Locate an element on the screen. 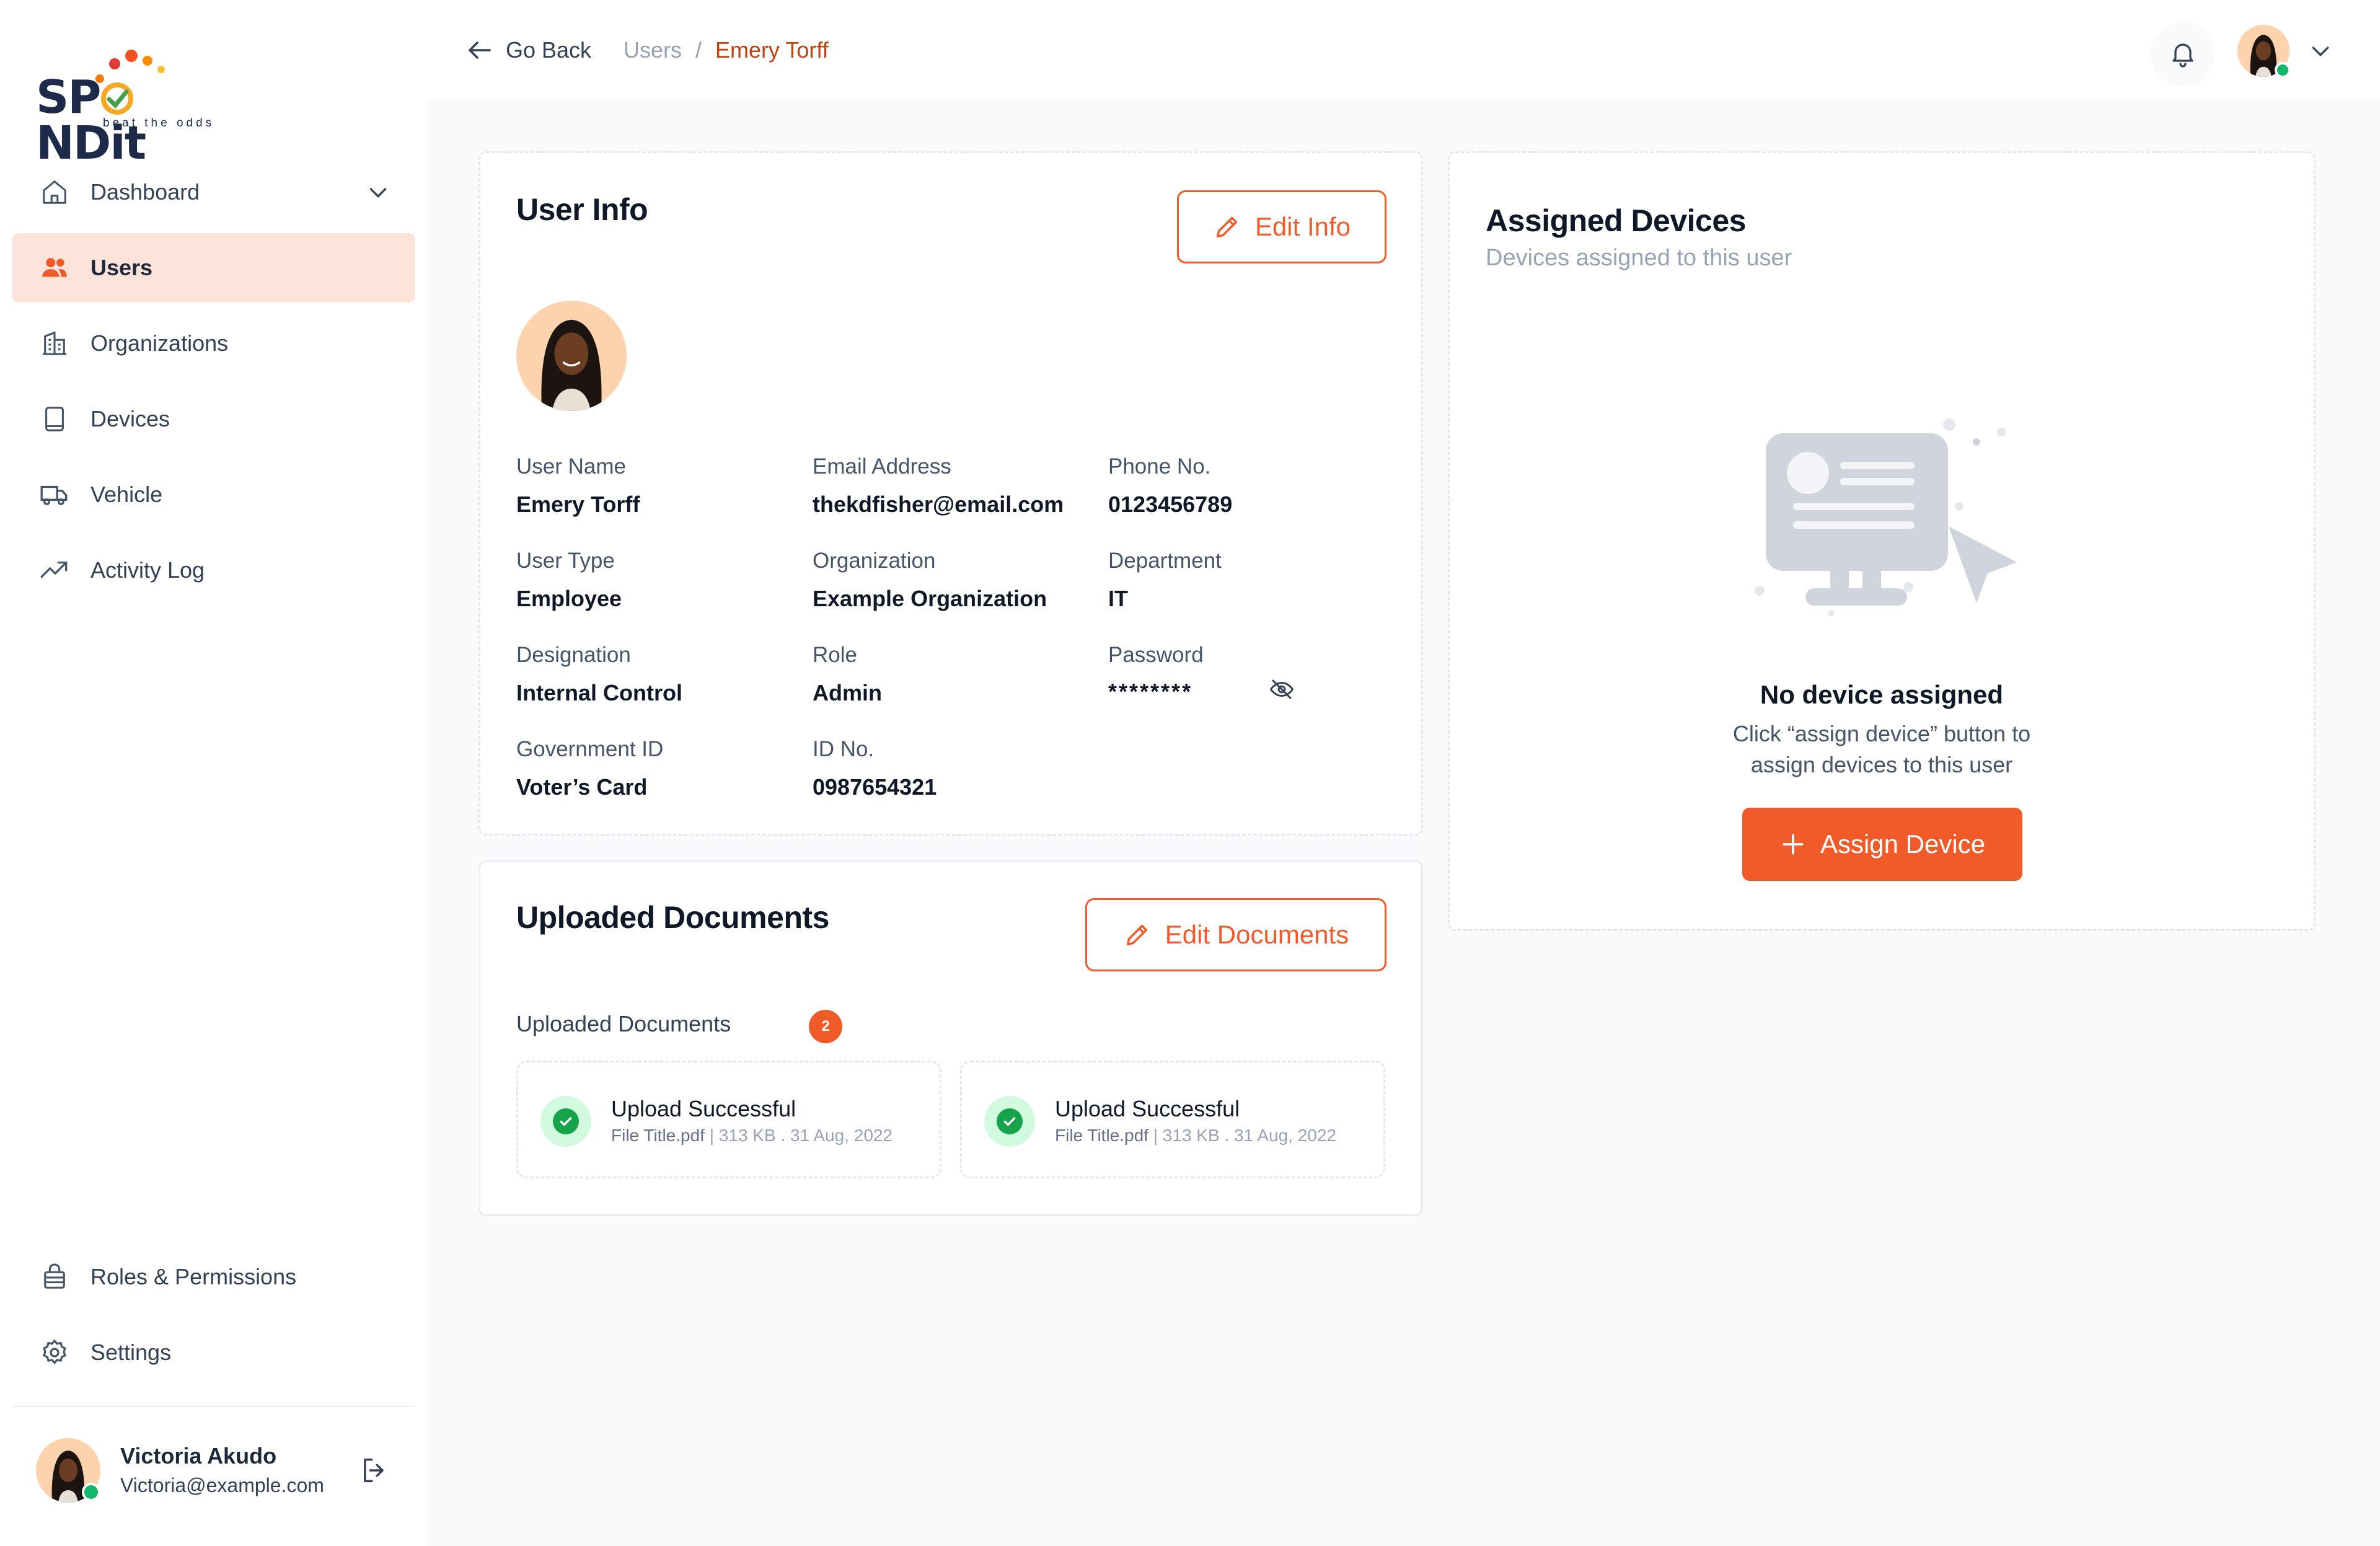 This screenshot has width=2380, height=1546. assigned-devices-subtitle: Devices assigned to this user is located at coordinates (1639, 258).